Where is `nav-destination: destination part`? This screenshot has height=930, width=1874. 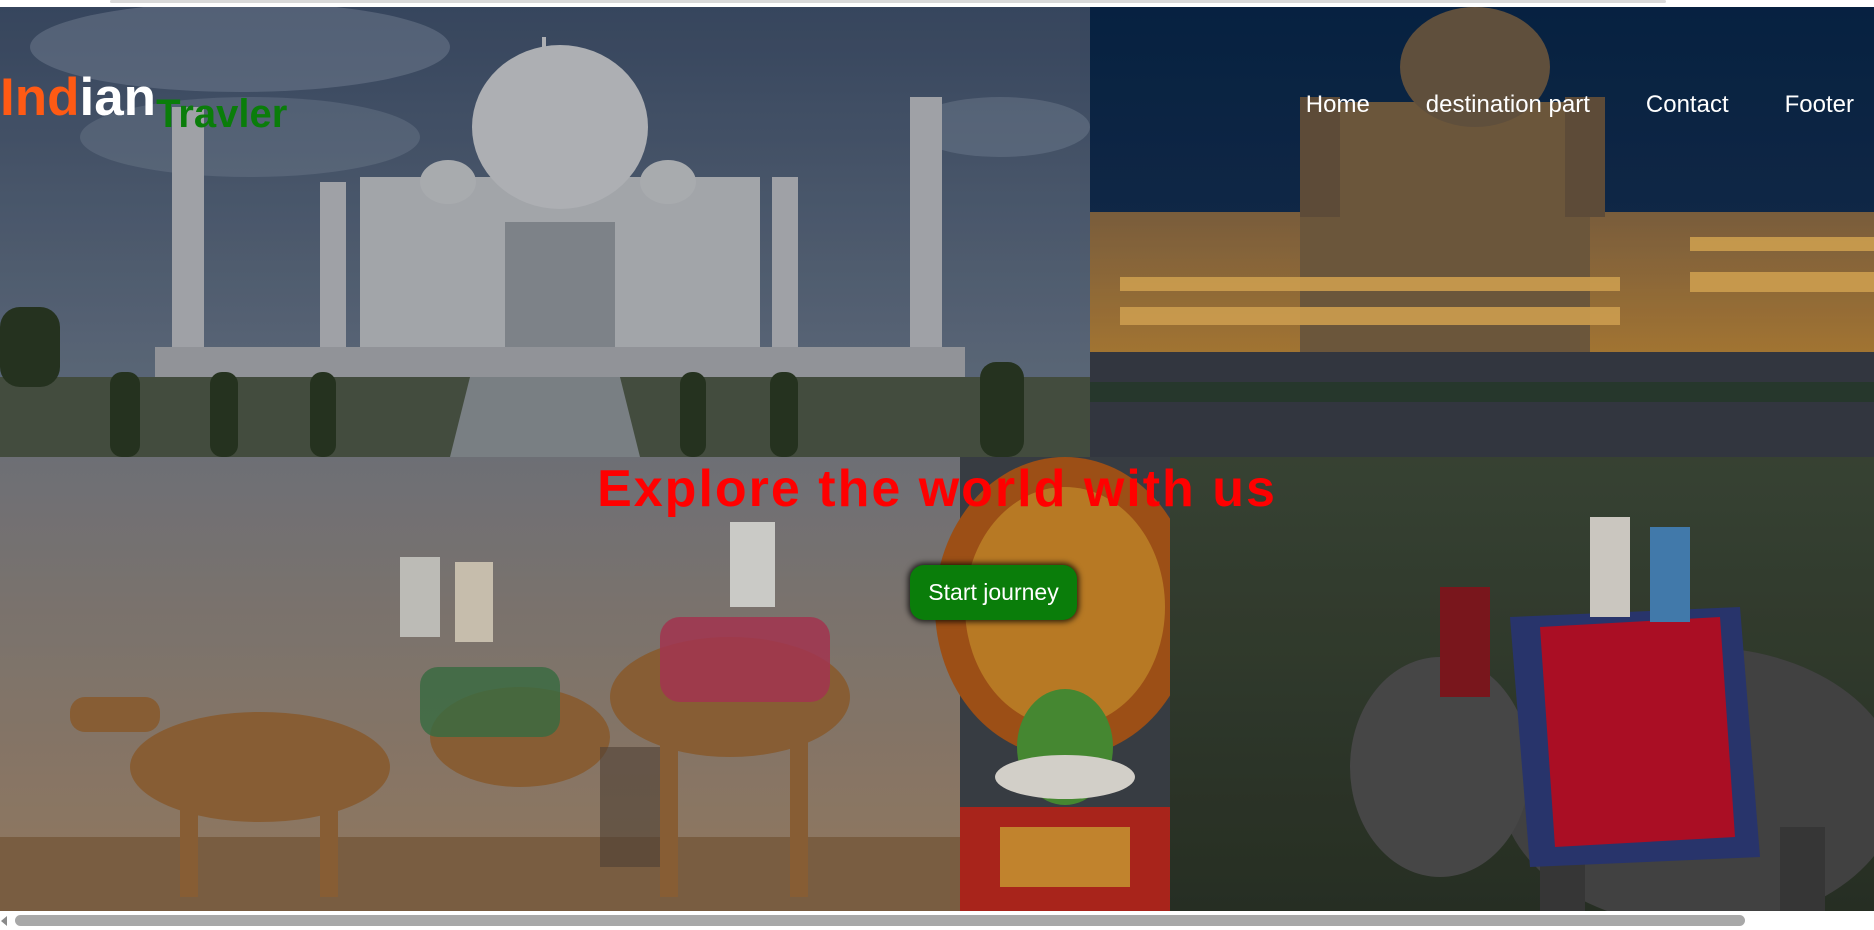
nav-destination: destination part is located at coordinates (1508, 105).